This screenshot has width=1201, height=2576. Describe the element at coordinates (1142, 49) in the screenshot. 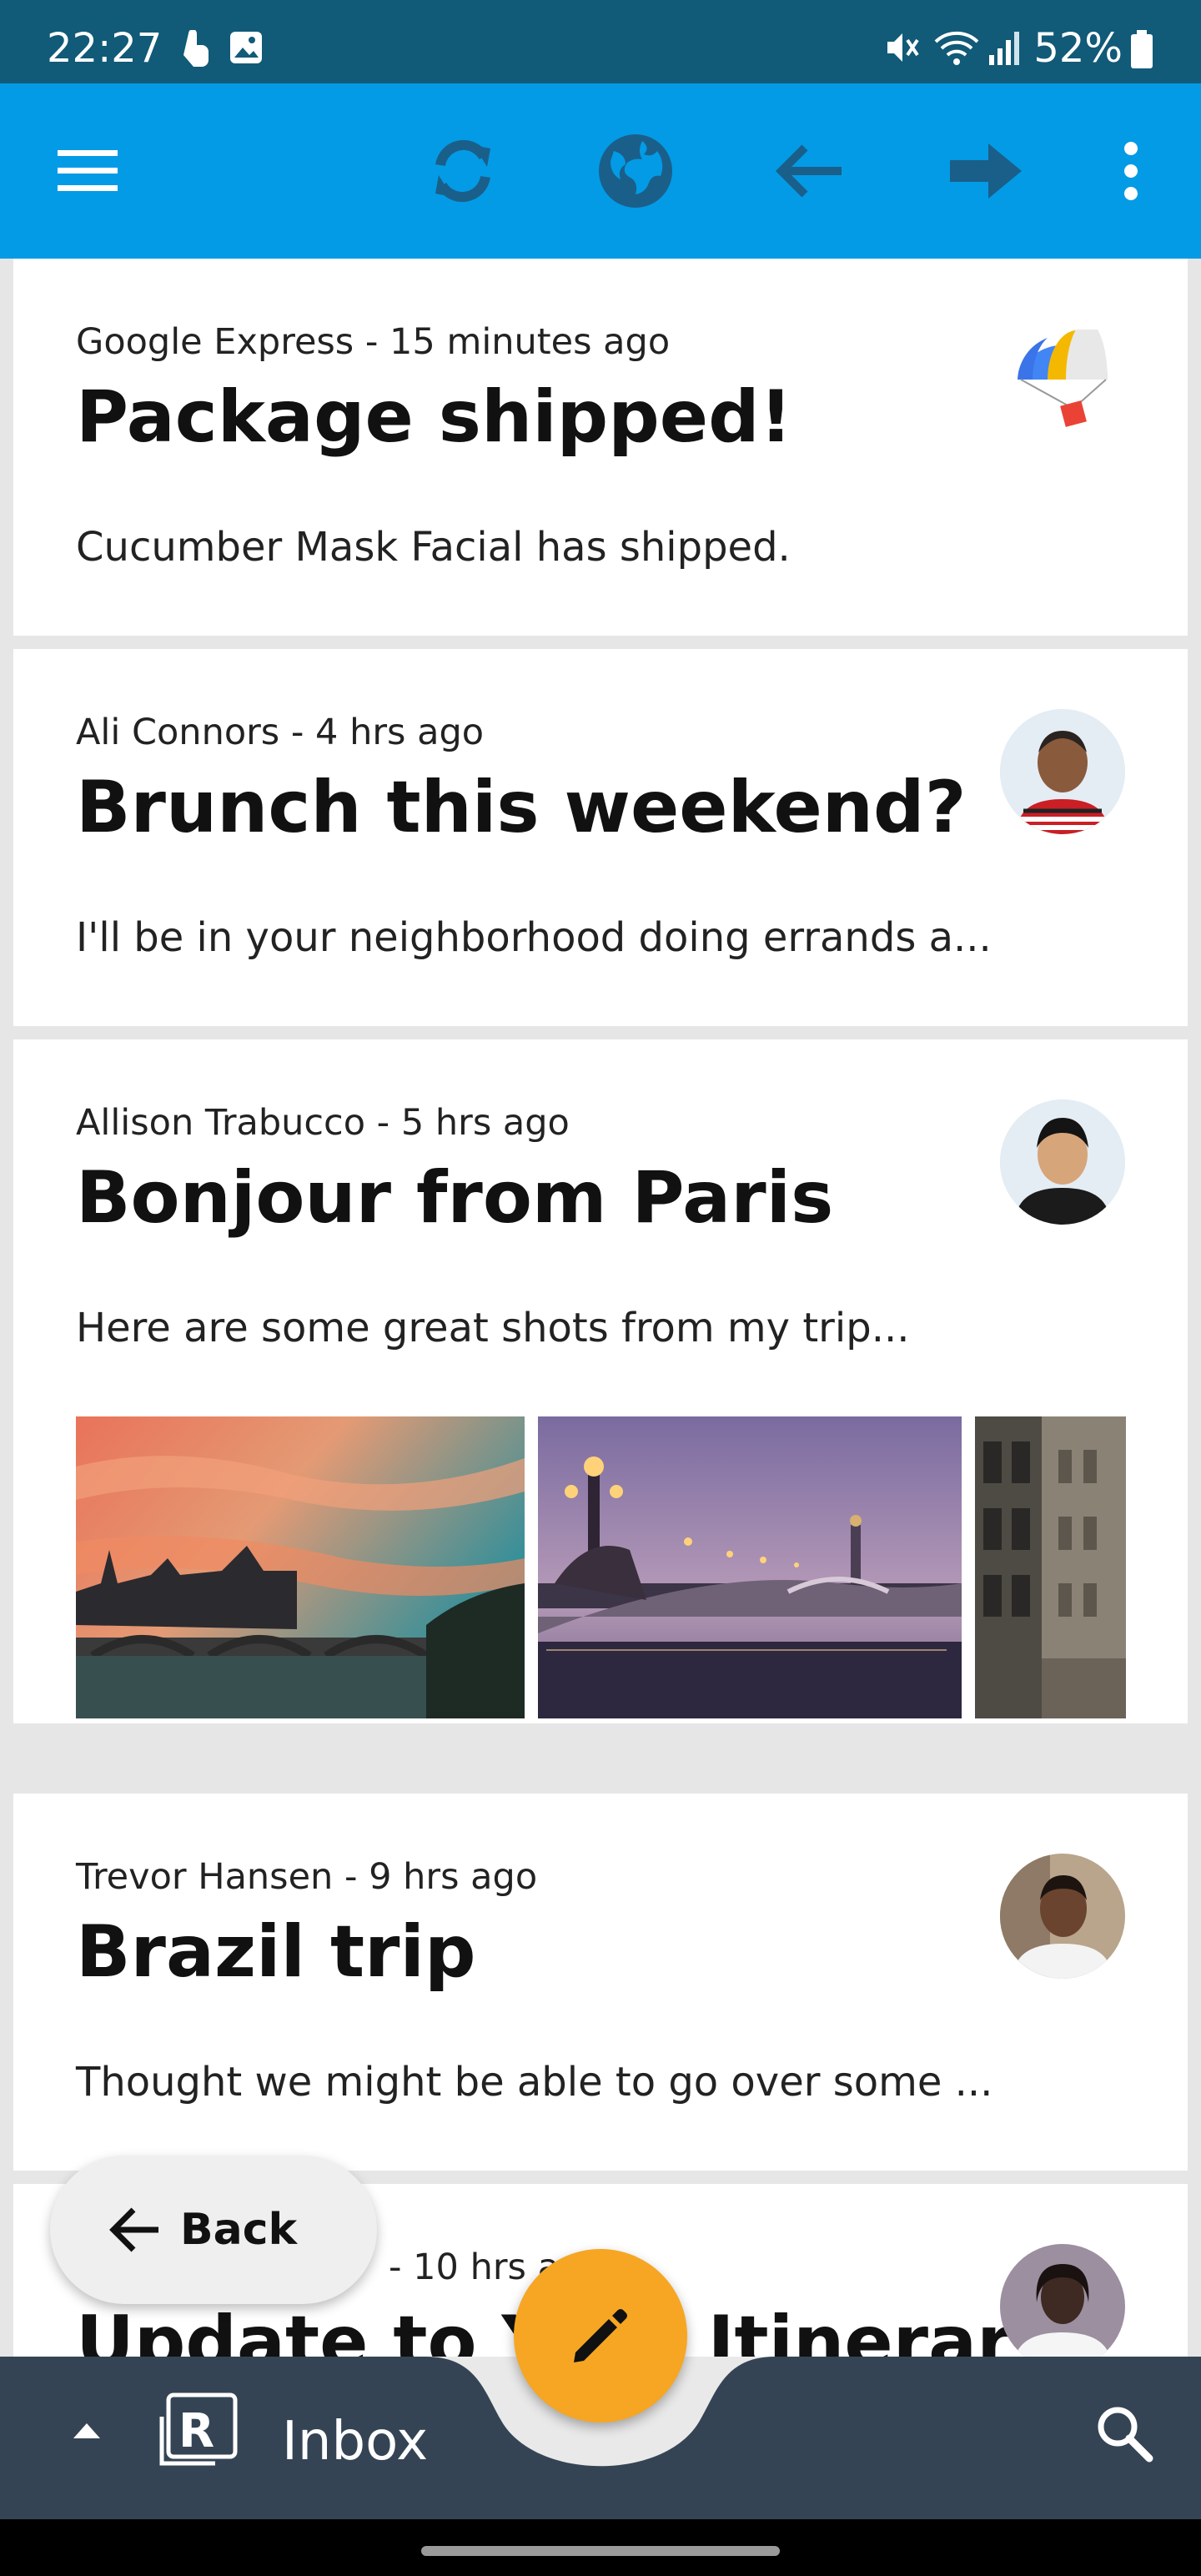

I see `battery-icon` at that location.